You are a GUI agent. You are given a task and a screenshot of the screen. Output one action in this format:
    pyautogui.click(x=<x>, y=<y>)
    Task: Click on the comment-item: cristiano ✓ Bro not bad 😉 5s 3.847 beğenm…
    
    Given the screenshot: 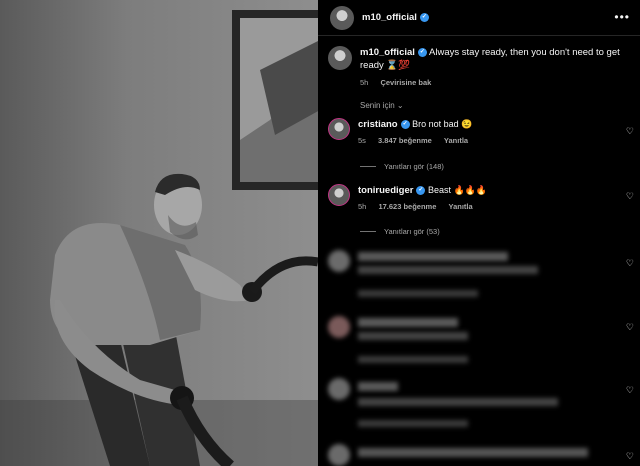 What is the action you would take?
    pyautogui.click(x=478, y=132)
    